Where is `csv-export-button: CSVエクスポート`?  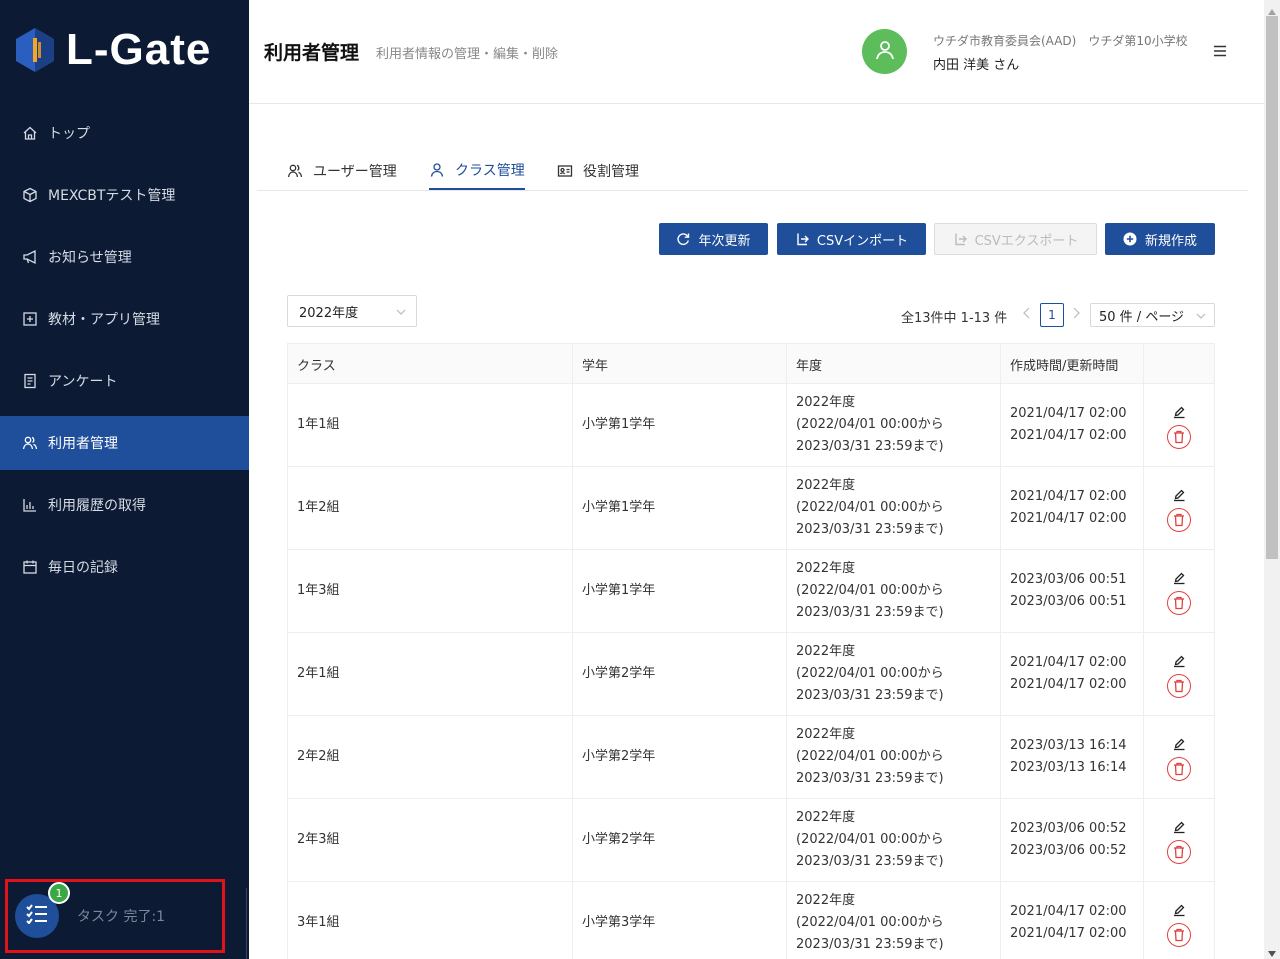
csv-export-button: CSVエクスポート is located at coordinates (1015, 239).